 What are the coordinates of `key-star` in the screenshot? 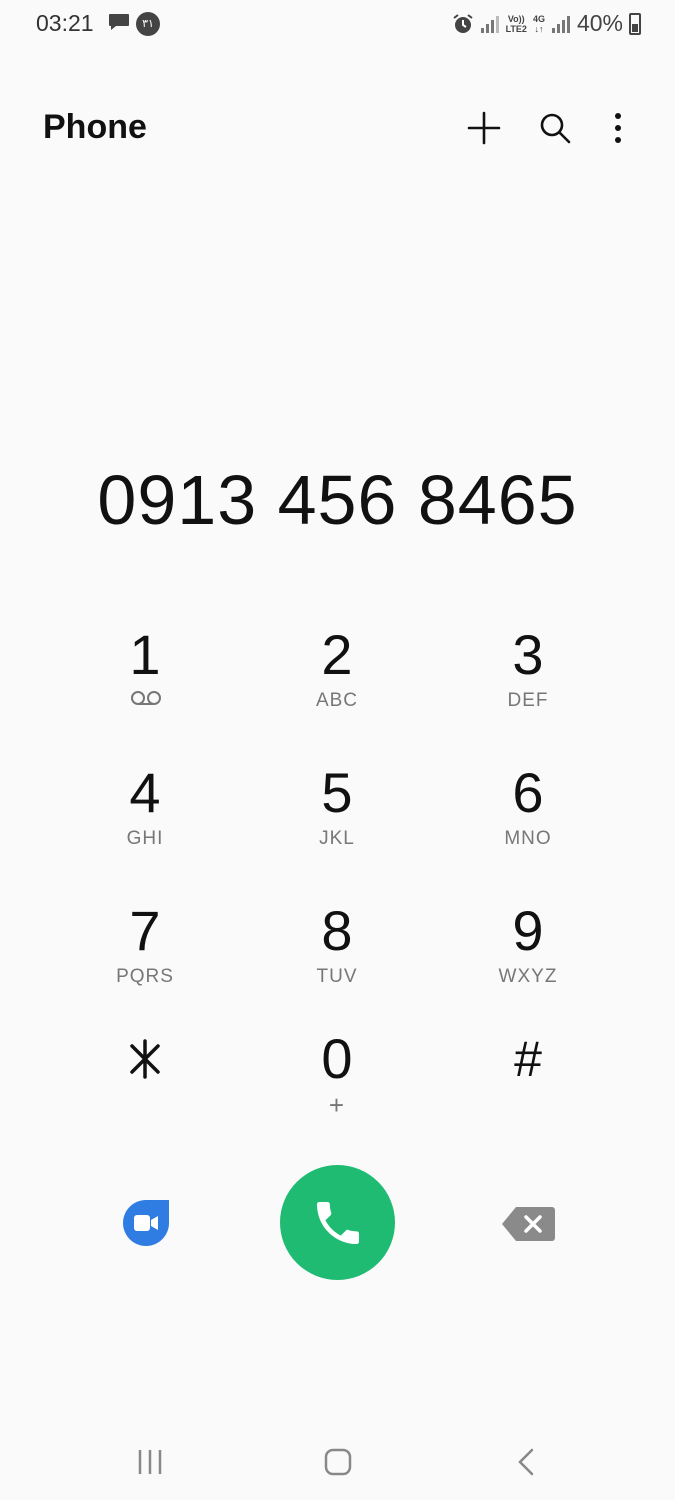 It's located at (145, 1084).